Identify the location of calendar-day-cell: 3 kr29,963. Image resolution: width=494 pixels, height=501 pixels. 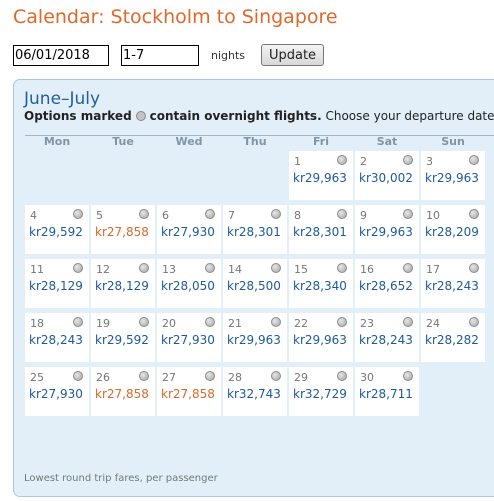
(453, 175).